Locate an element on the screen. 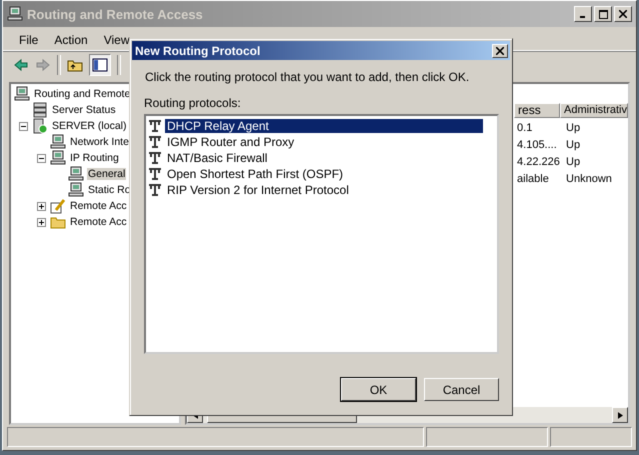 This screenshot has height=455, width=639. maximize-icon is located at coordinates (603, 14).